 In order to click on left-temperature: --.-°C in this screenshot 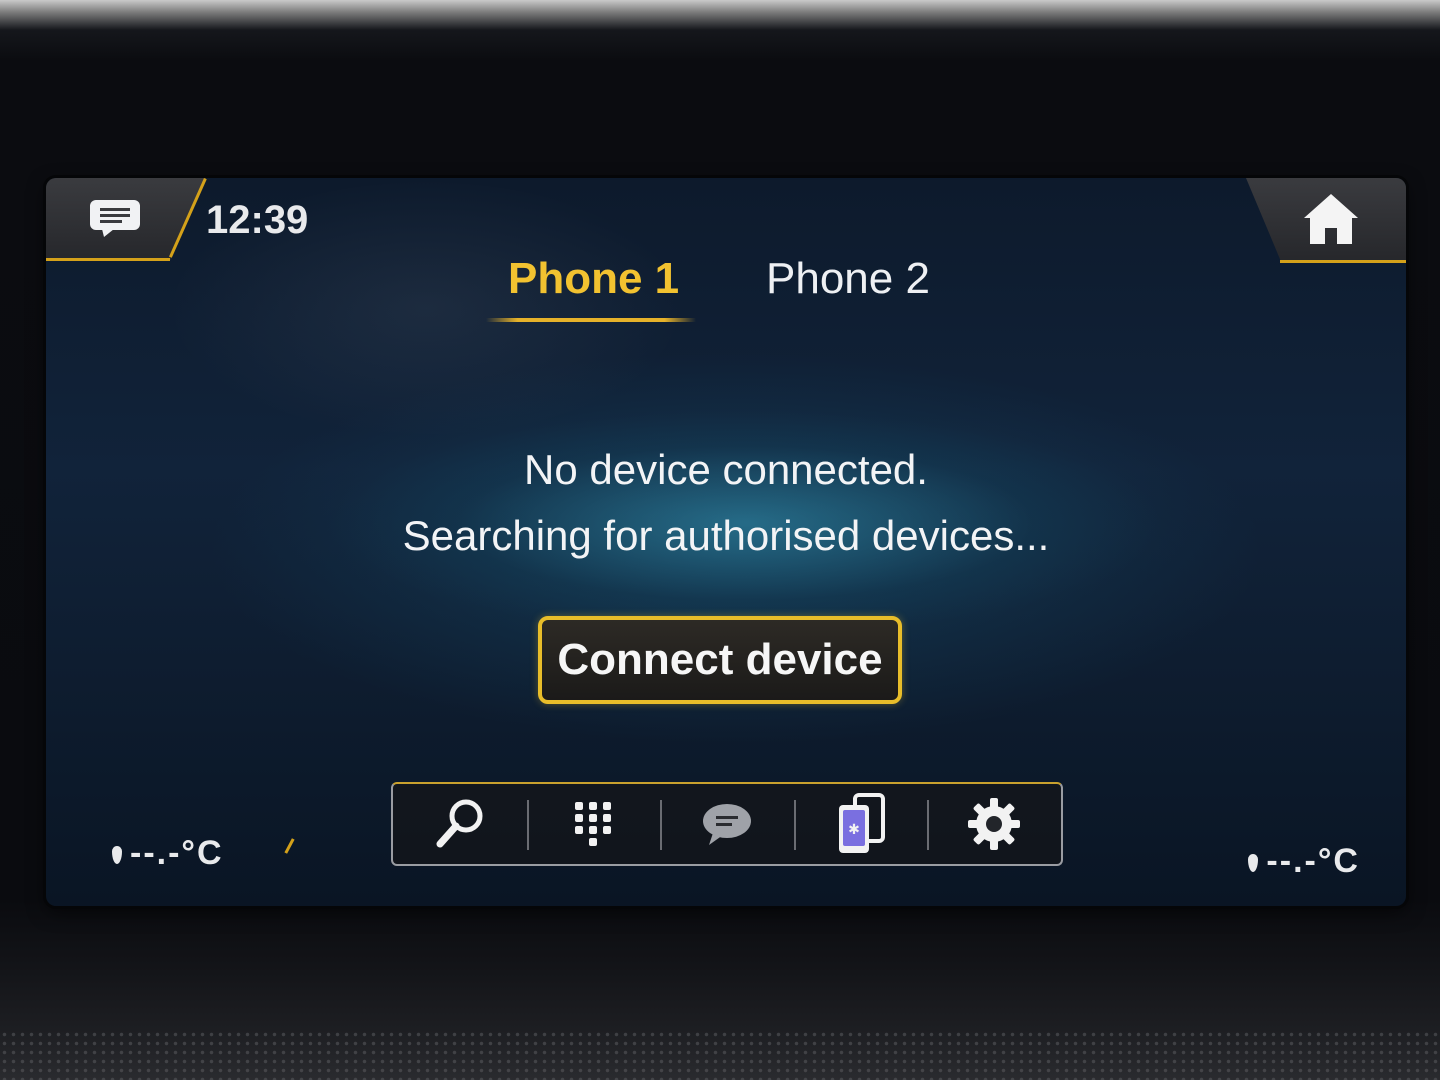, I will do `click(168, 853)`.